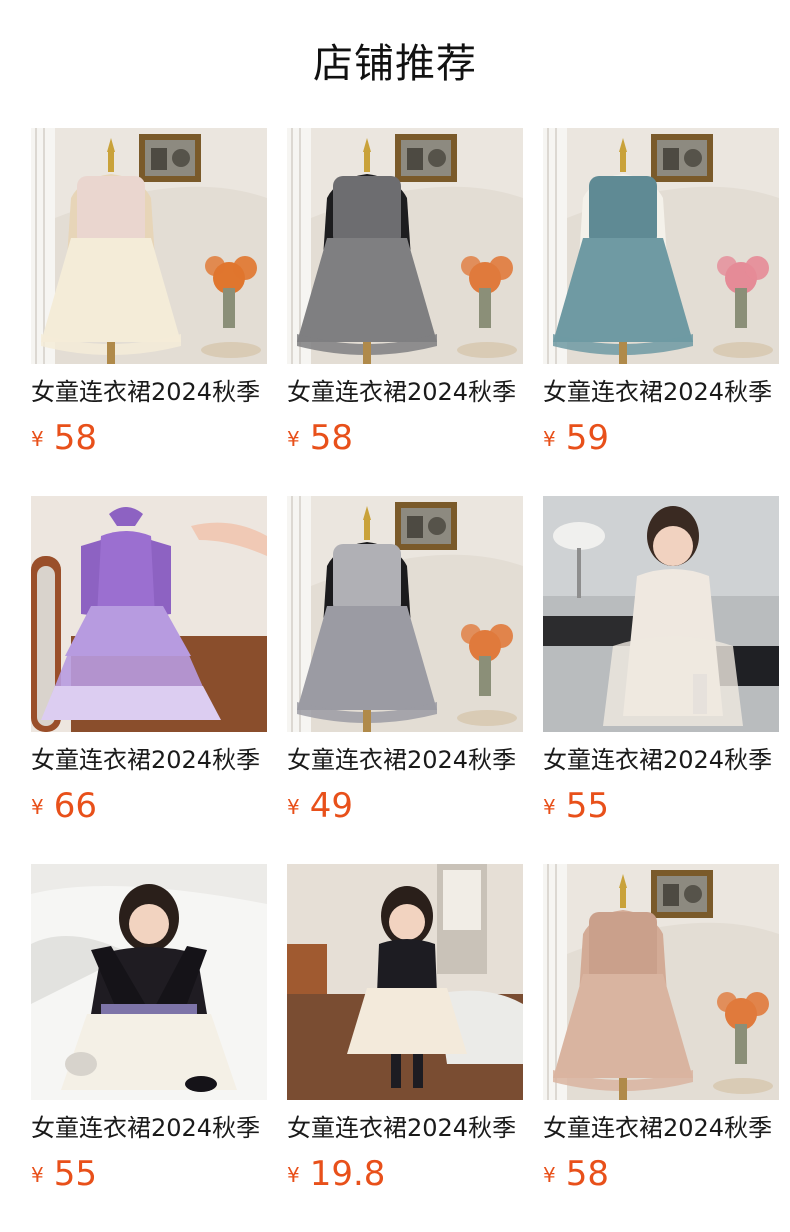 The width and height of the screenshot is (790, 1232). I want to click on page-title: 店铺推荐, so click(395, 64).